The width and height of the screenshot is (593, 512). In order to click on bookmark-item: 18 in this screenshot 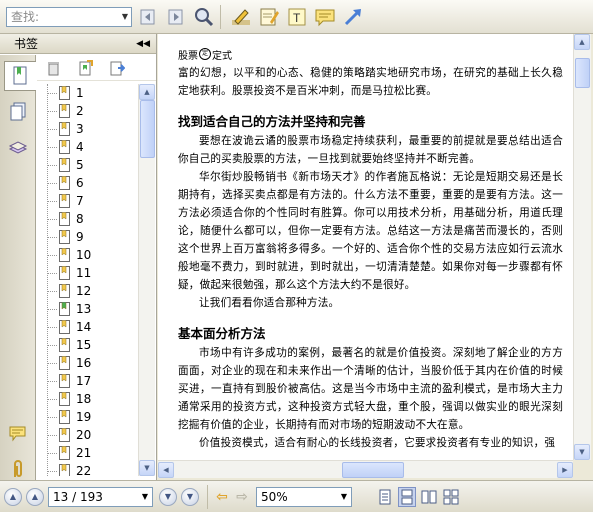, I will do `click(87, 399)`.